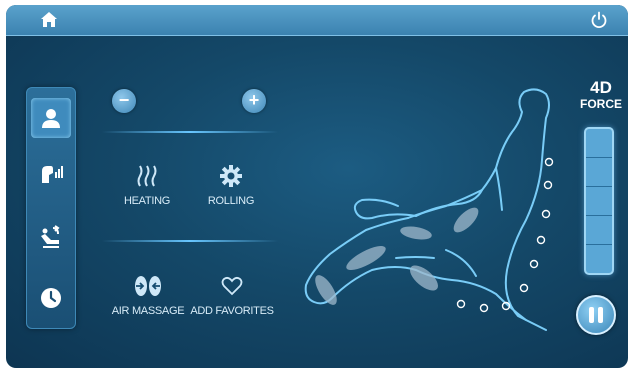 This screenshot has width=633, height=373. Describe the element at coordinates (147, 201) in the screenshot. I see `heating-label: HEATING` at that location.